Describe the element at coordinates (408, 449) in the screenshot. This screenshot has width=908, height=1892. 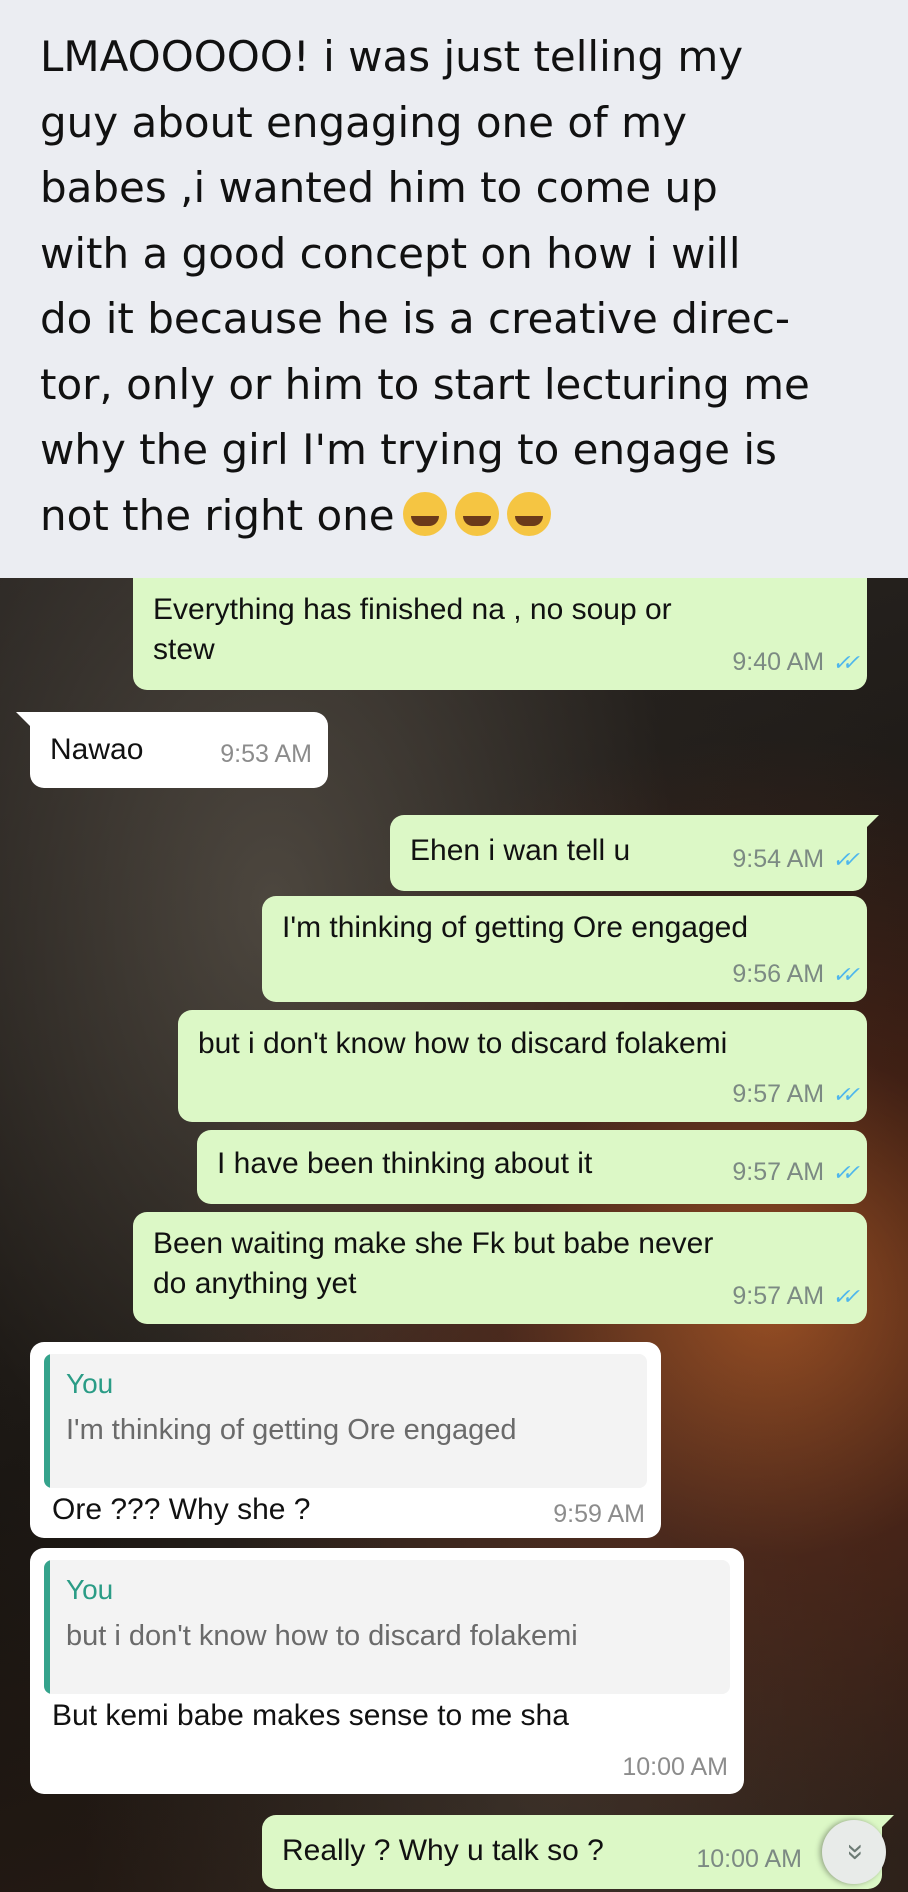
I see `caption-line: why the girl I'm trying to engage is` at that location.